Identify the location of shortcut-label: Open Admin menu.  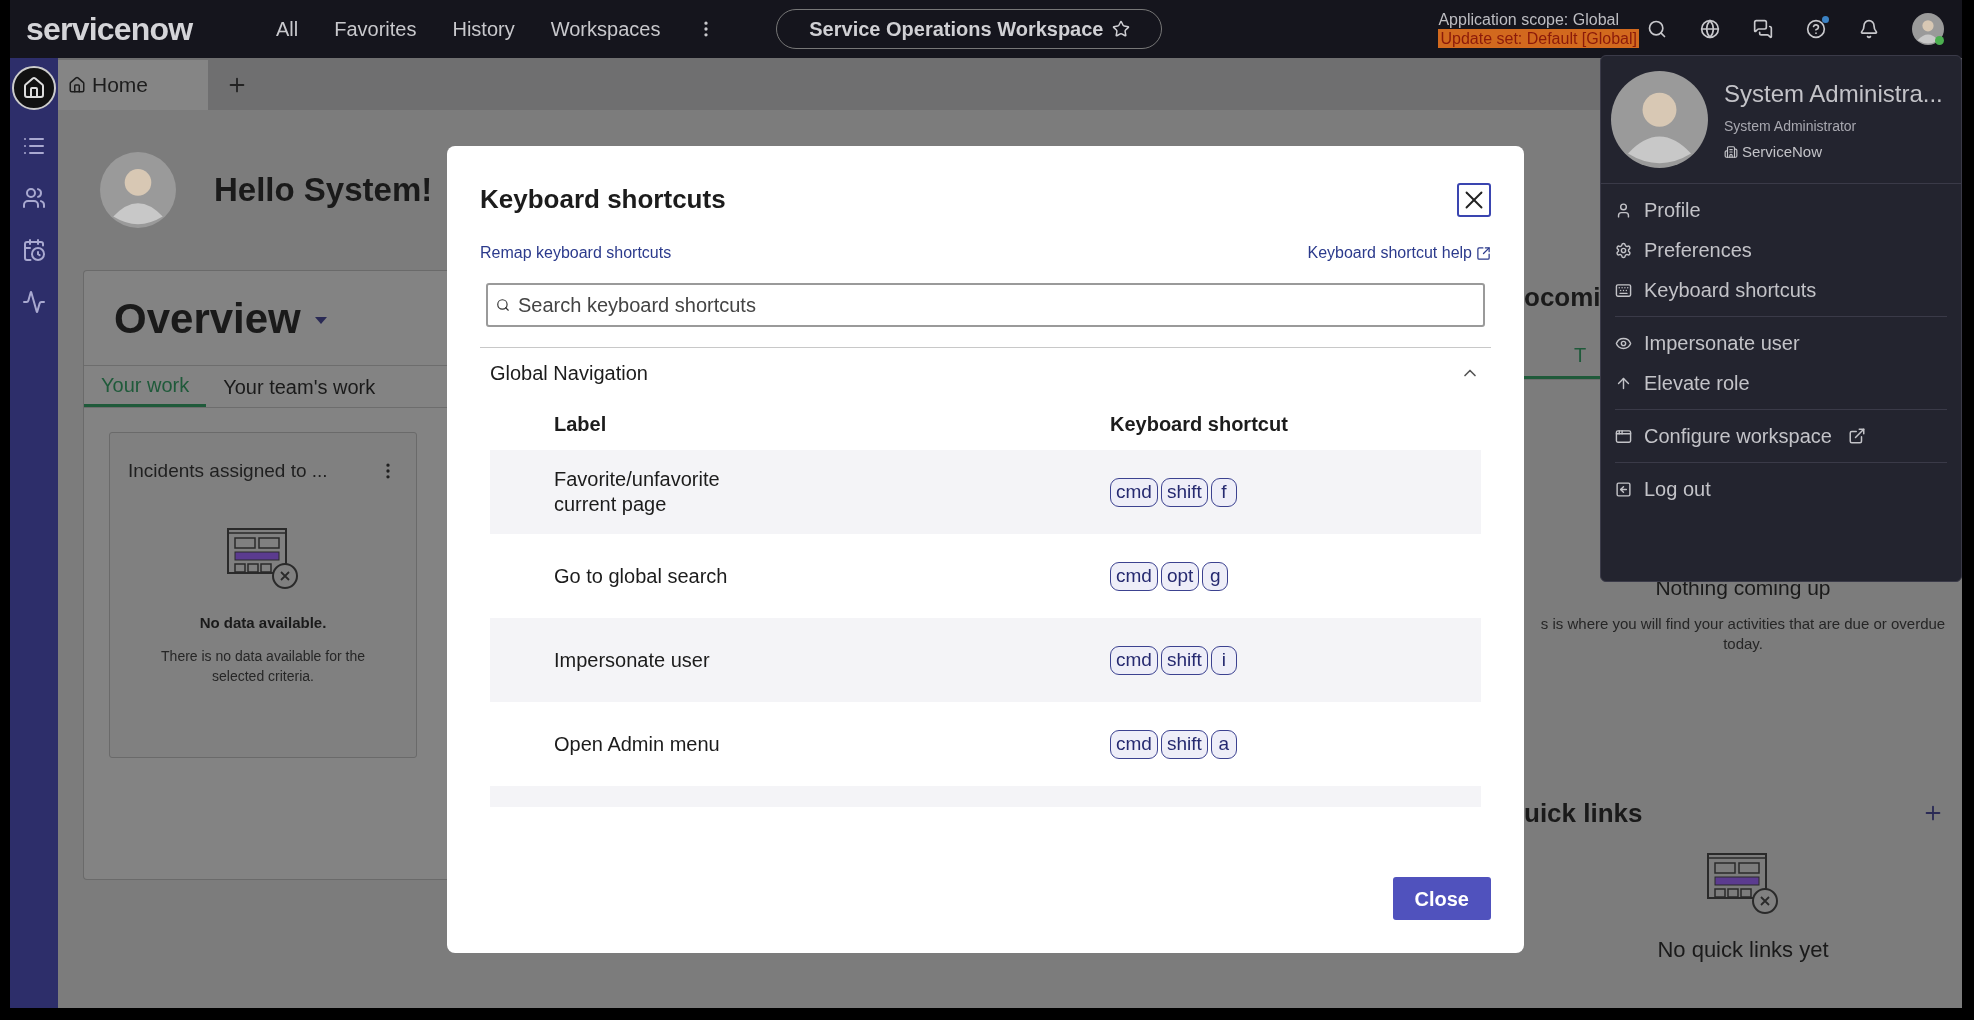
(637, 744).